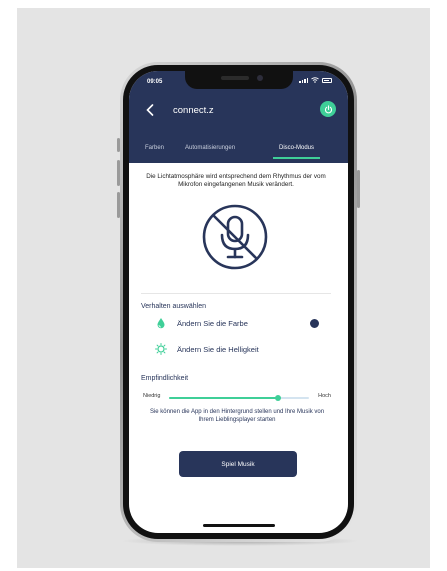 The width and height of the screenshot is (447, 571). What do you see at coordinates (238, 464) in the screenshot?
I see `play-music-button: Spiel Musik` at bounding box center [238, 464].